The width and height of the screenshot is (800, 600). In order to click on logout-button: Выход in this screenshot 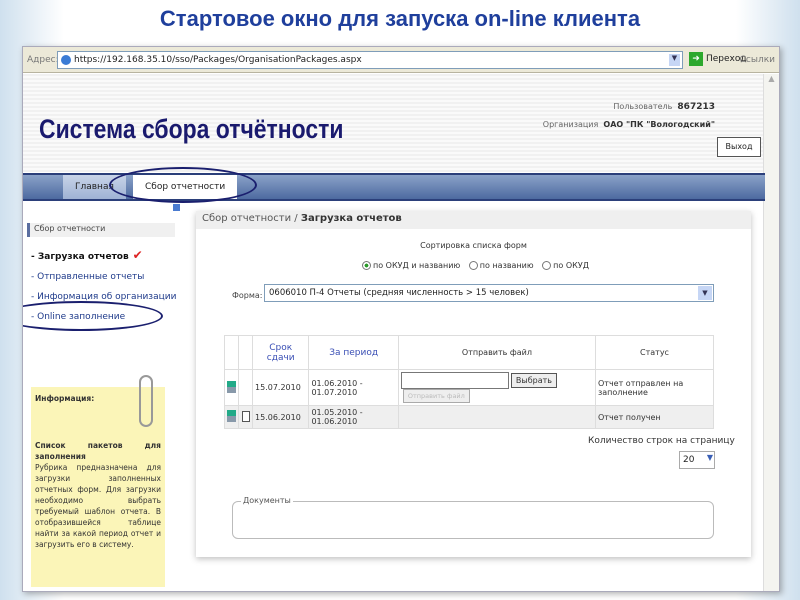, I will do `click(739, 147)`.